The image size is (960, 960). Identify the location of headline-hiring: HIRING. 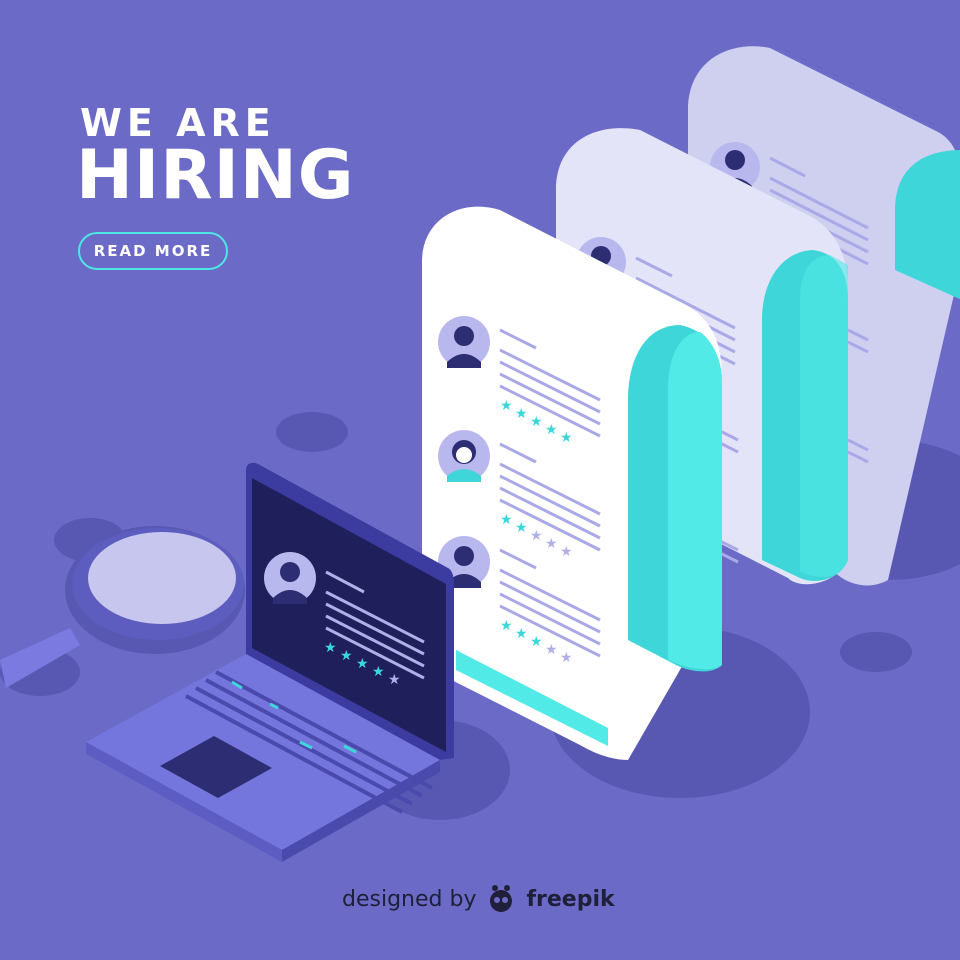
(215, 175).